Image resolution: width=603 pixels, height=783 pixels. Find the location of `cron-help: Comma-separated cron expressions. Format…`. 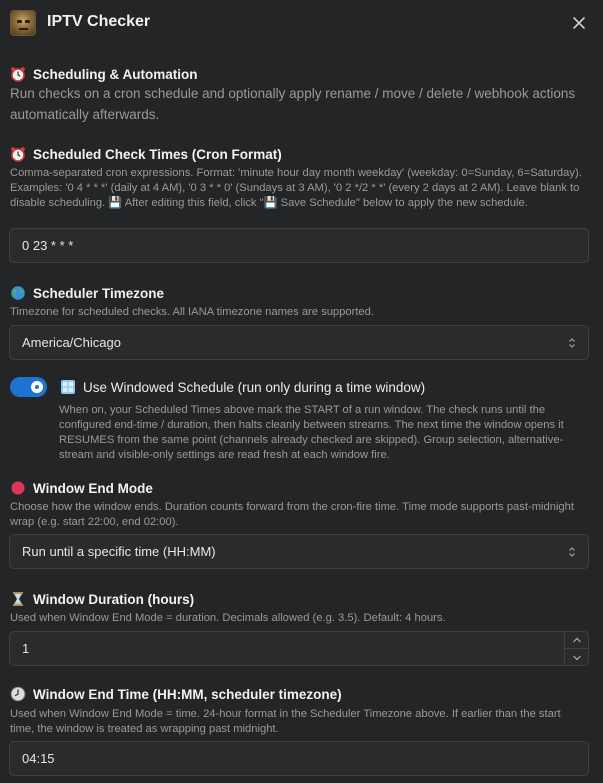

cron-help: Comma-separated cron expressions. Format… is located at coordinates (296, 188).